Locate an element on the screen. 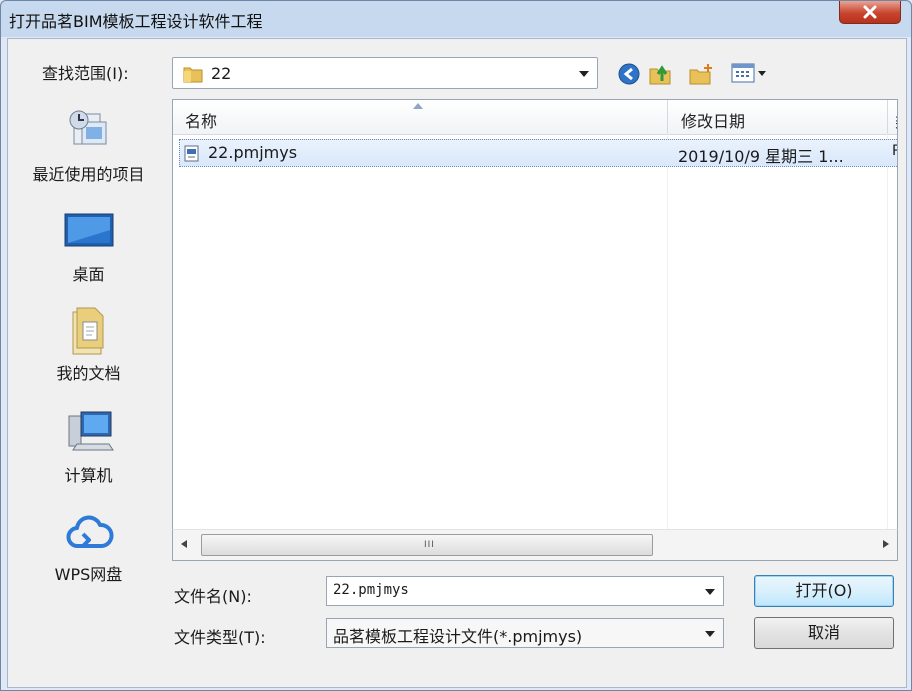 This screenshot has height=691, width=912. scroll-left-icon is located at coordinates (184, 544).